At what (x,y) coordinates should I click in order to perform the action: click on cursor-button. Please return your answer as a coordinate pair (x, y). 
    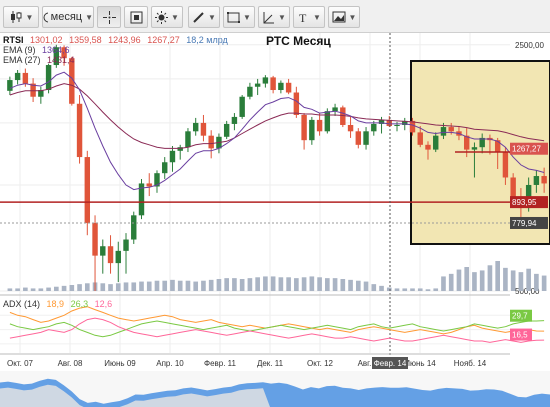
    Looking at the image, I should click on (136, 17).